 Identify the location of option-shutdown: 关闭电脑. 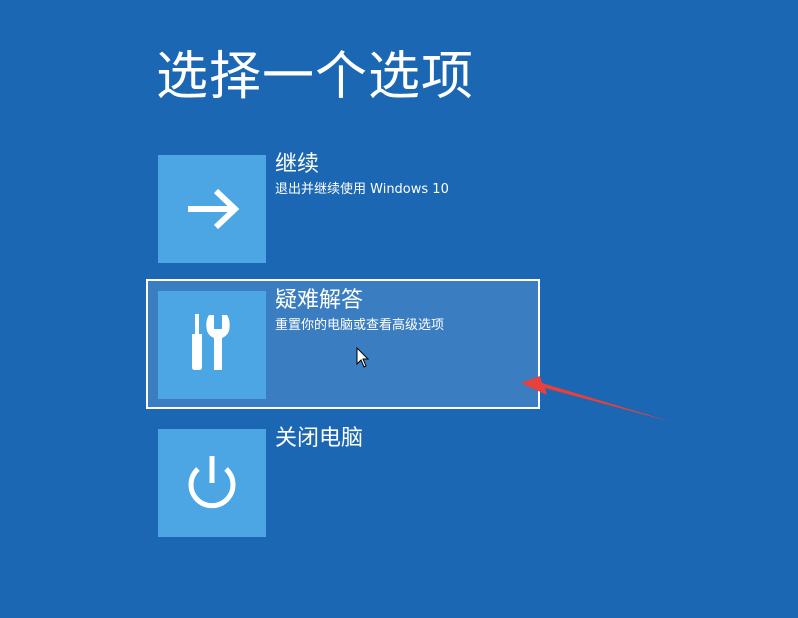
(343, 482).